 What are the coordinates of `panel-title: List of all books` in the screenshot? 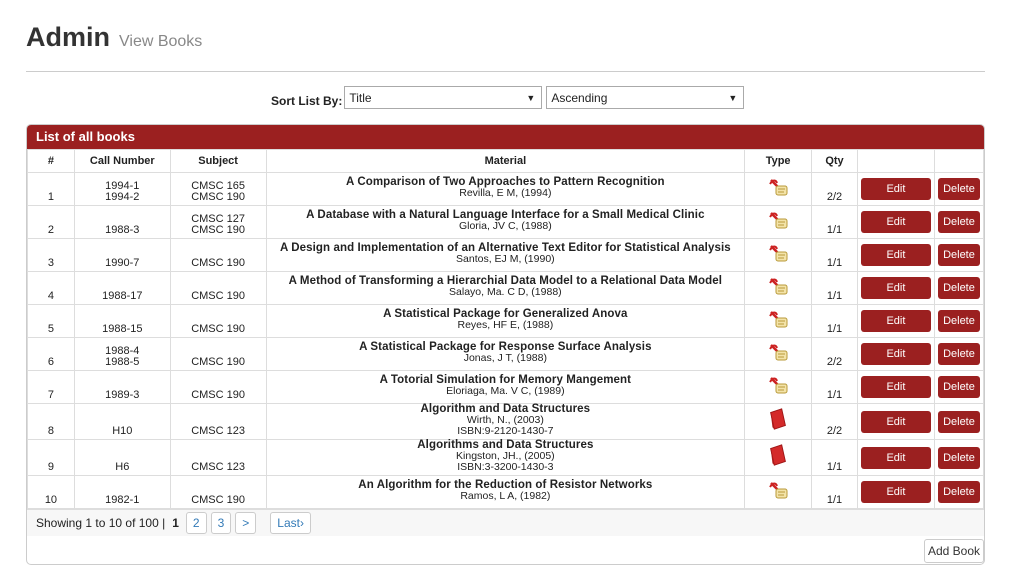 It's located at (505, 137).